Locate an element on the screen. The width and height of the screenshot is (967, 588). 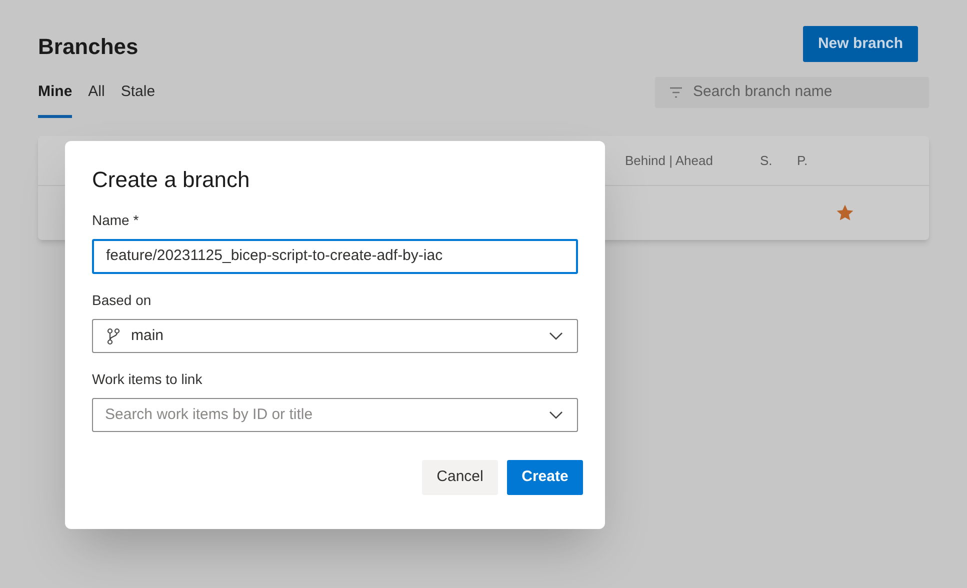
new-branch-button: New branch is located at coordinates (860, 44).